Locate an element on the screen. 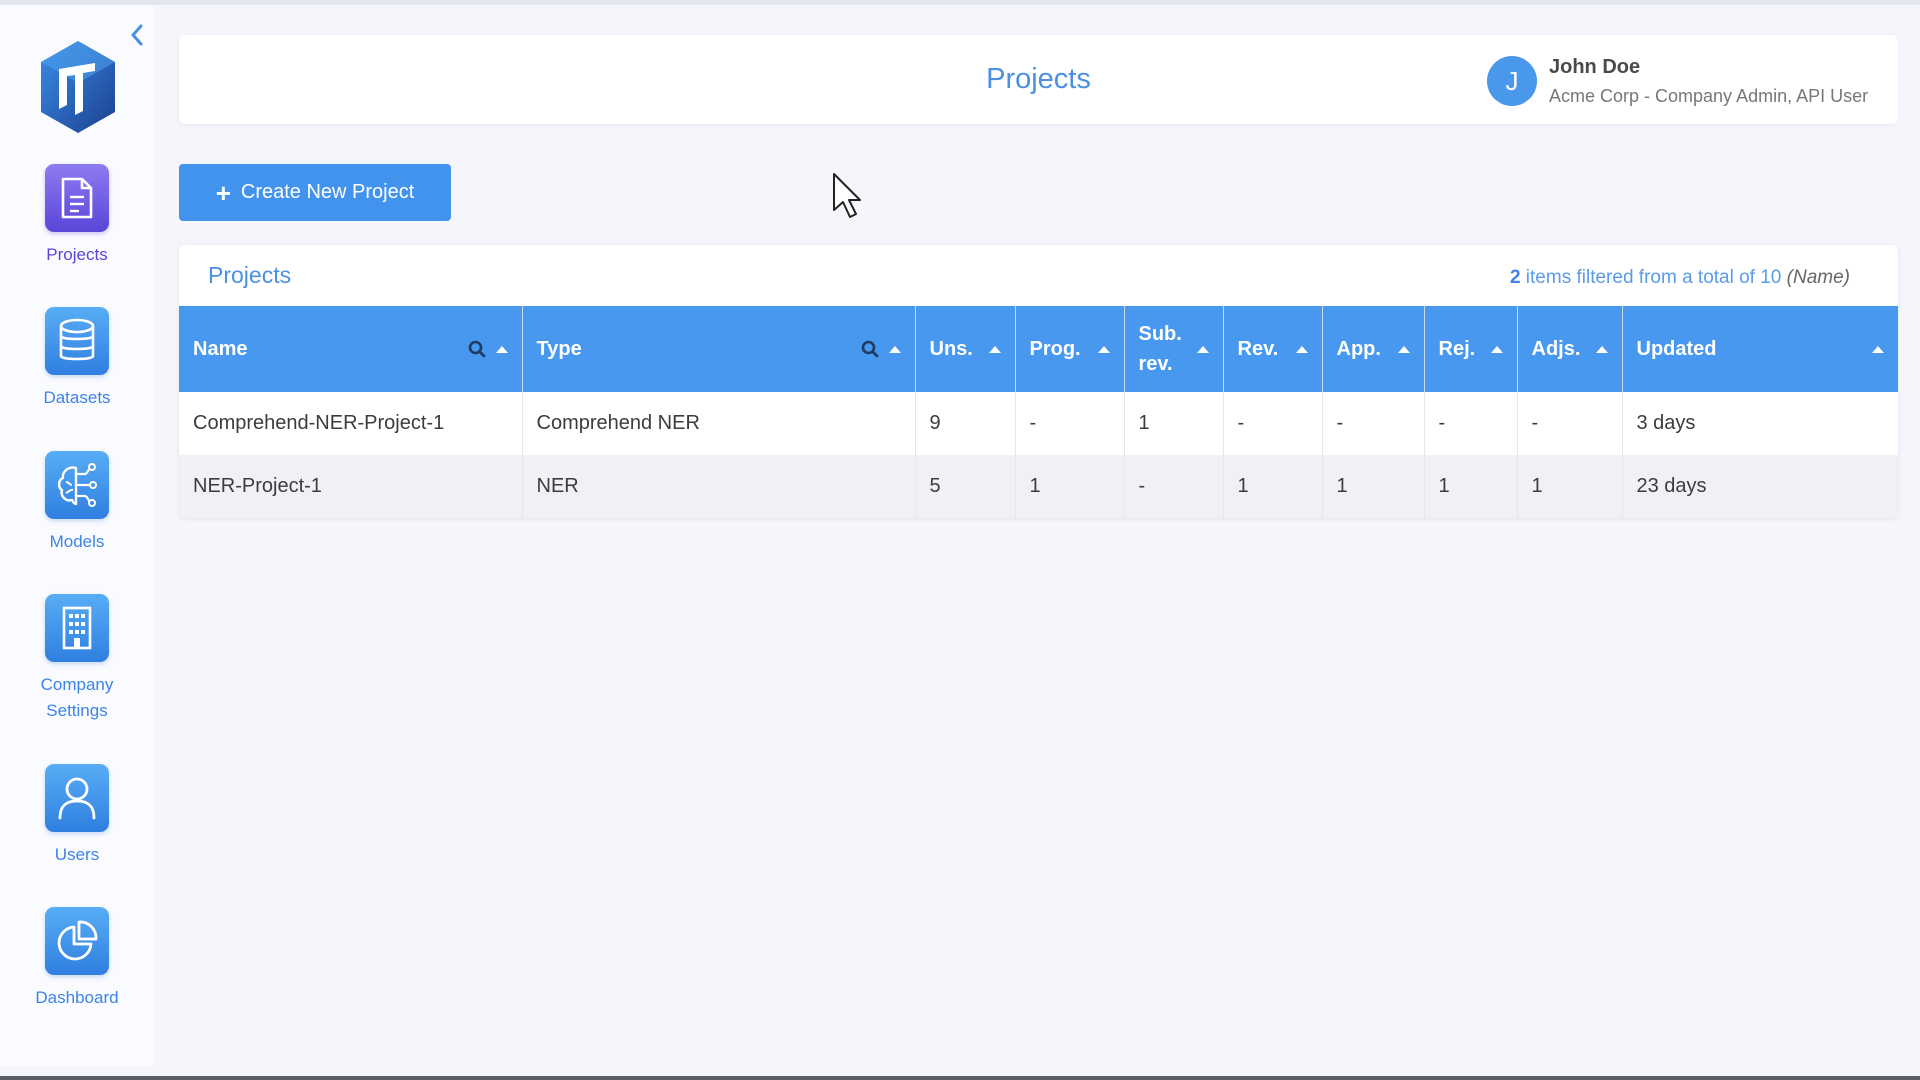 This screenshot has height=1080, width=1920. cell-adjs: - is located at coordinates (1570, 423).